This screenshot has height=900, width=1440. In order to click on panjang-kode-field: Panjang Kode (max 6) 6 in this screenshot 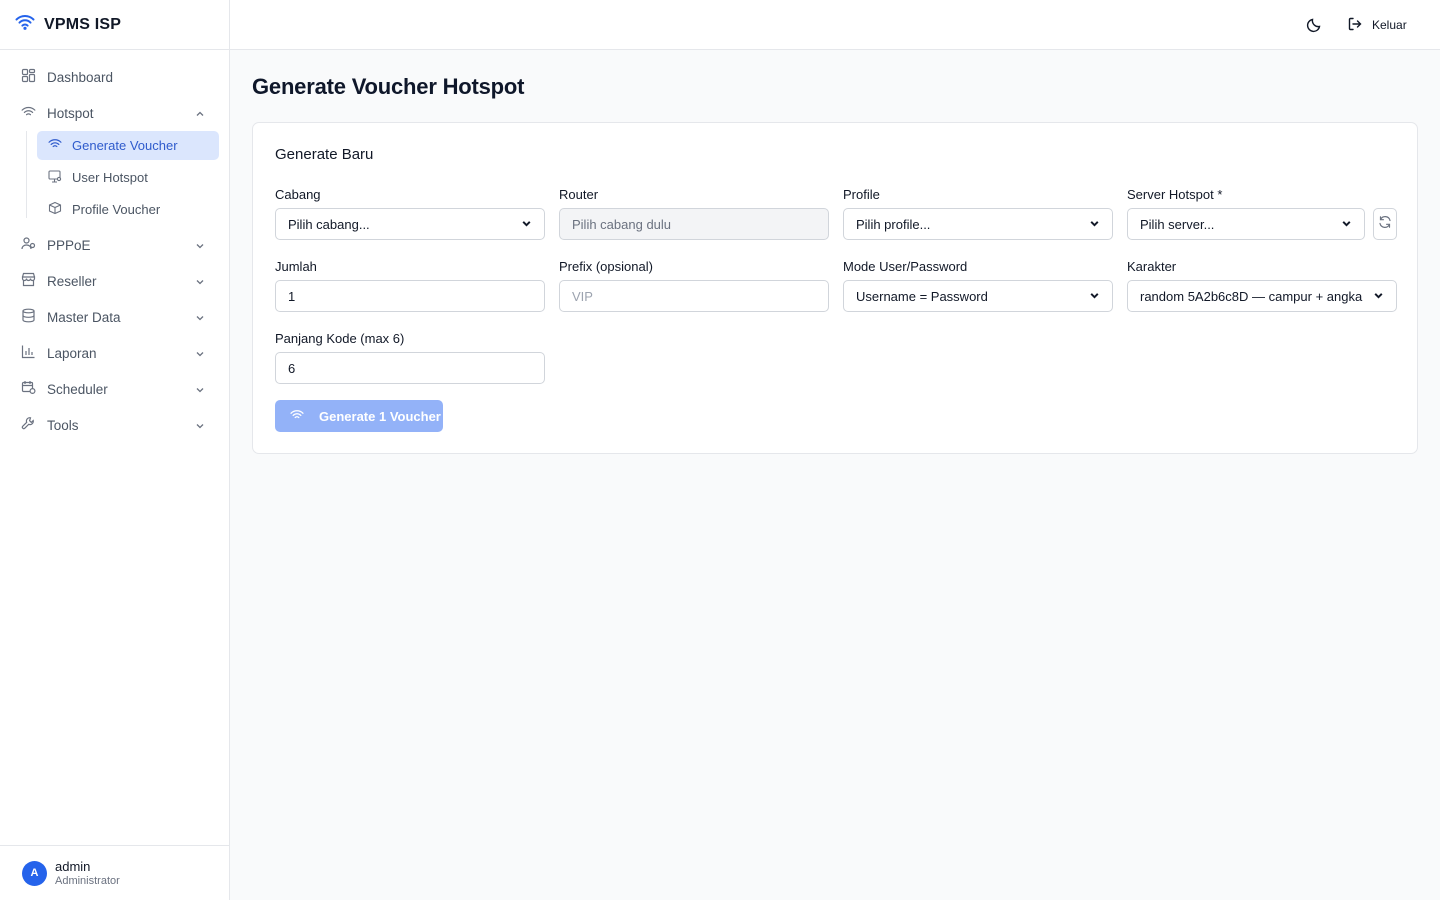, I will do `click(410, 357)`.